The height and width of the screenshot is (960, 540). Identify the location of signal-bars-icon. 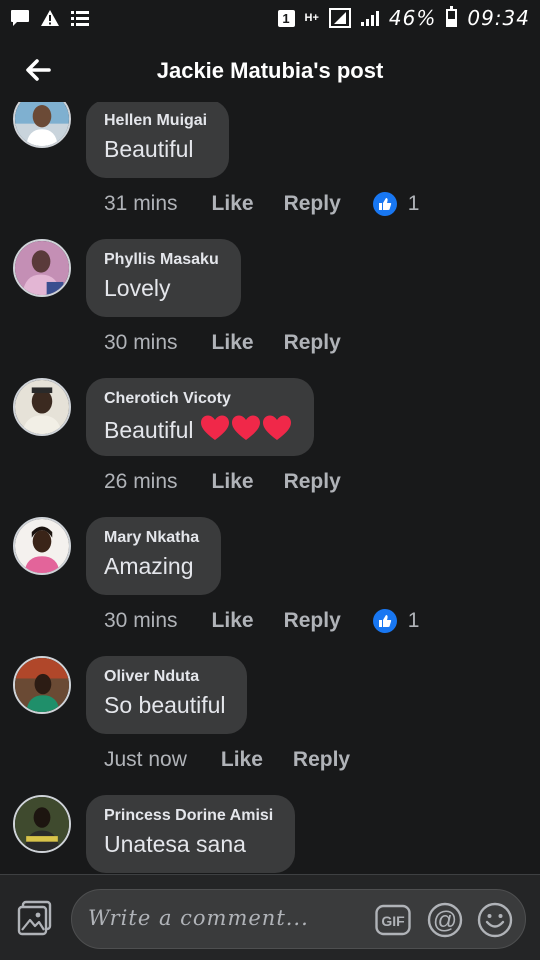
(369, 18).